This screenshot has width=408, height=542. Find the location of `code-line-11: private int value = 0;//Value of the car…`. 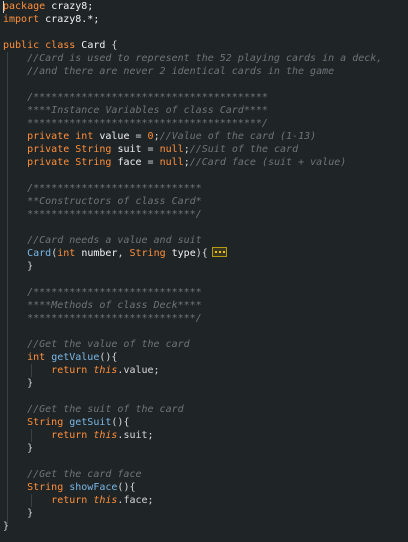

code-line-11: private int value = 0;//Value of the car… is located at coordinates (172, 136).